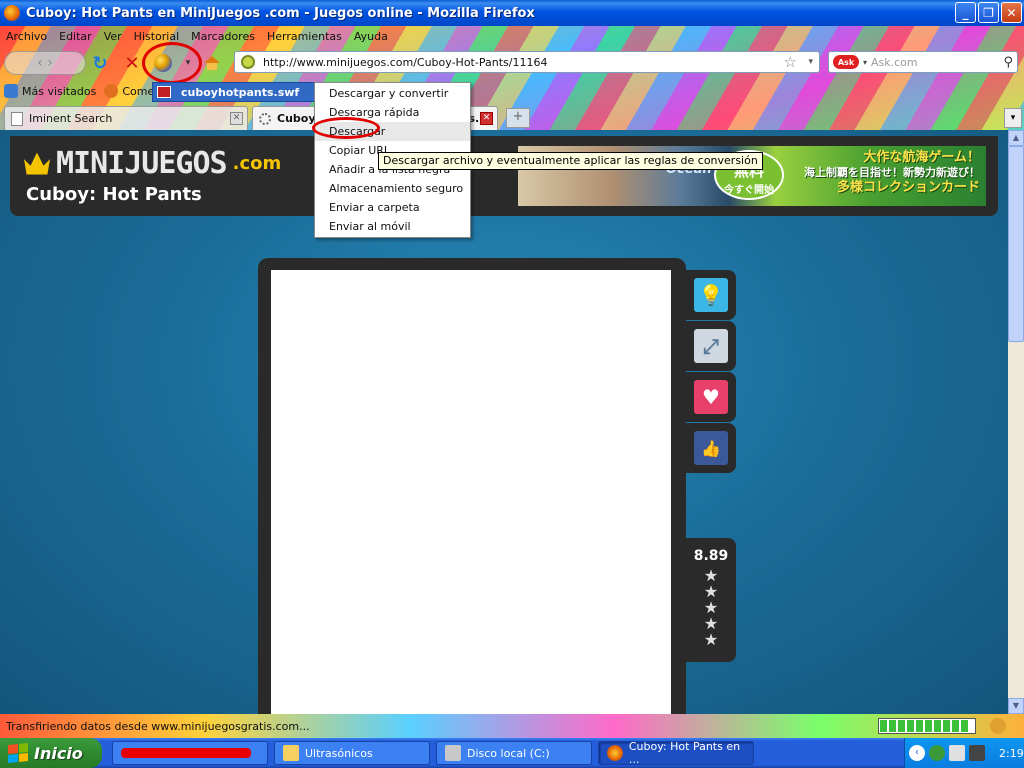 This screenshot has height=768, width=1024. I want to click on tray-expand-icon: ‹, so click(917, 753).